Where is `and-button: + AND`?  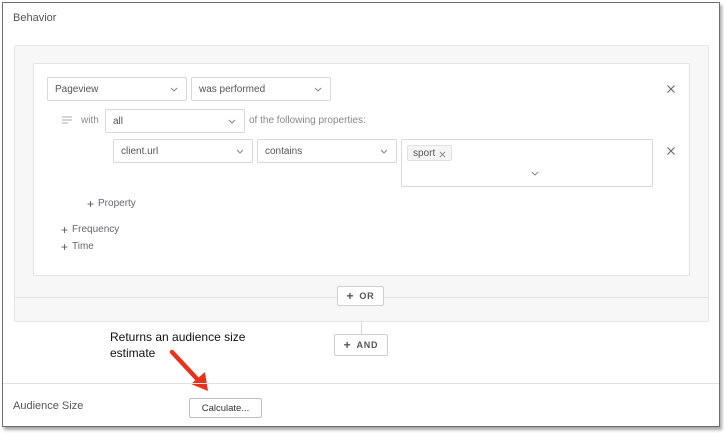
and-button: + AND is located at coordinates (361, 345).